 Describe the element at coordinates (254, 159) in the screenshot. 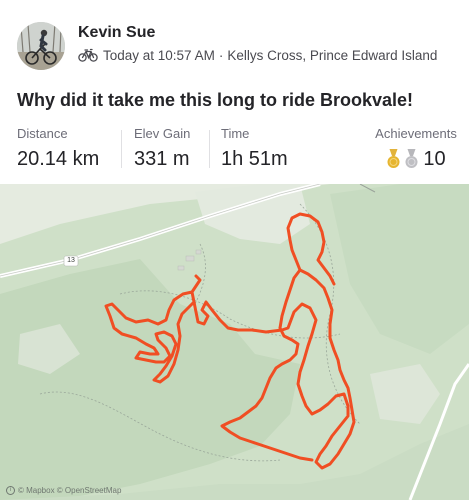

I see `stat-time-value: 1h 51m` at that location.